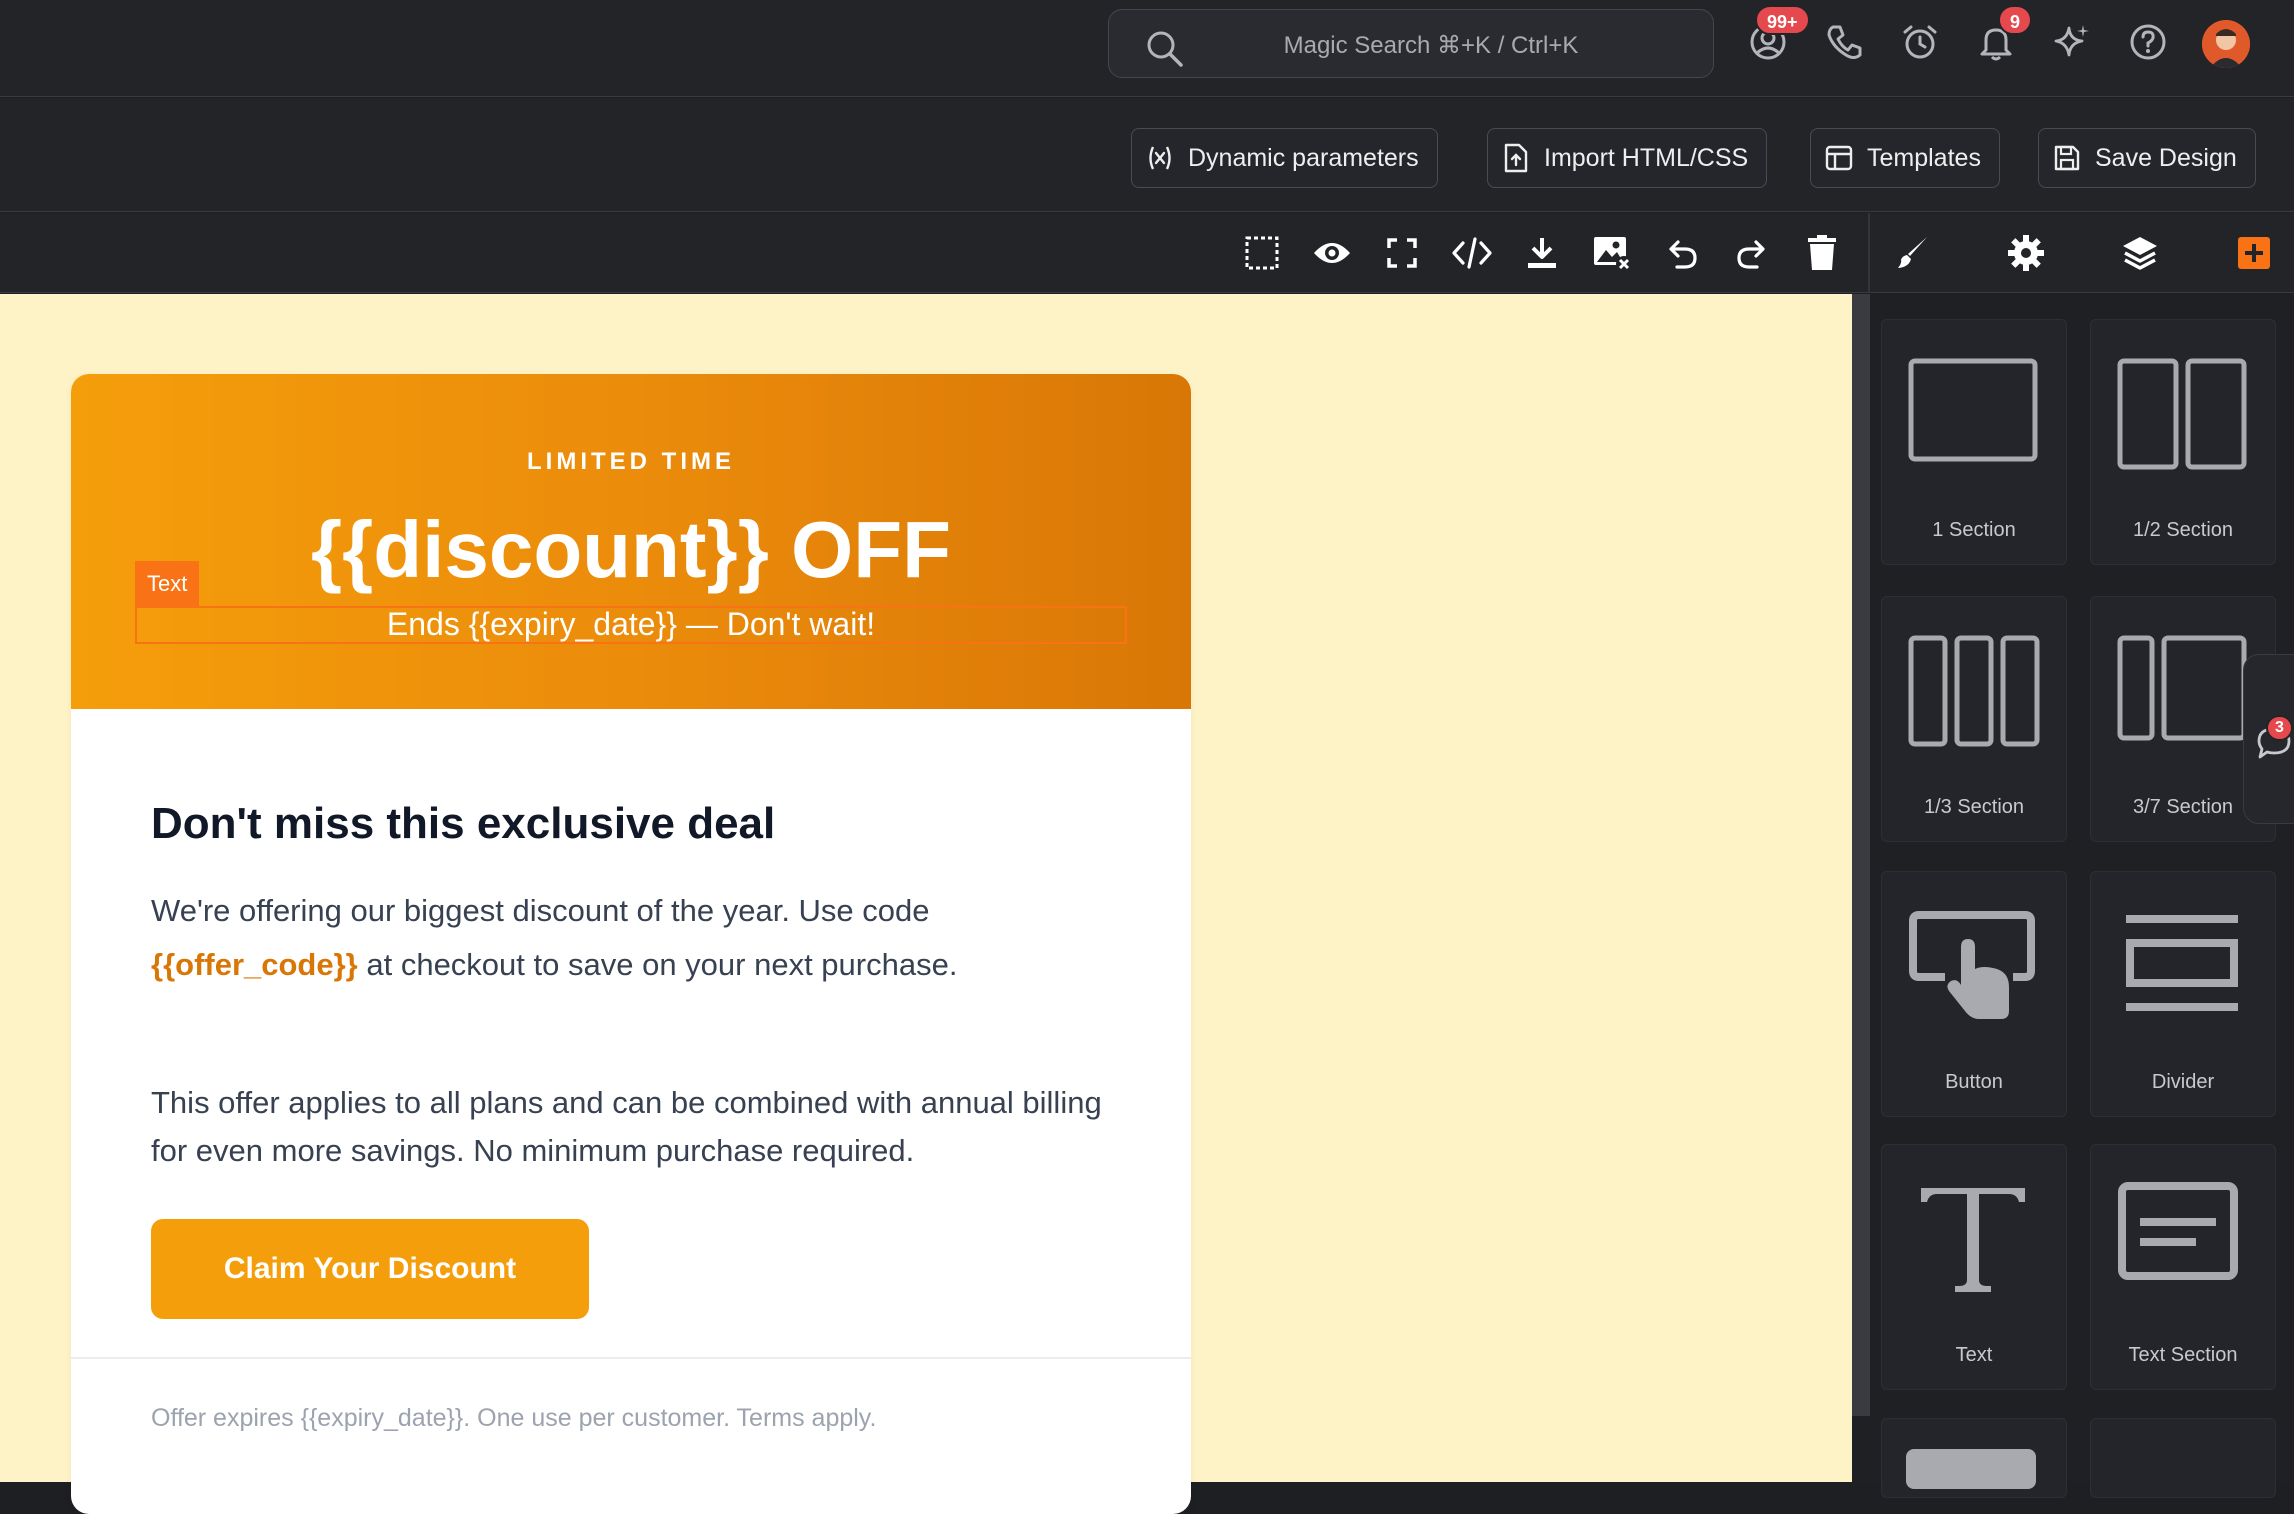 This screenshot has width=2294, height=1514. Describe the element at coordinates (1974, 1082) in the screenshot. I see `block-label: Button` at that location.